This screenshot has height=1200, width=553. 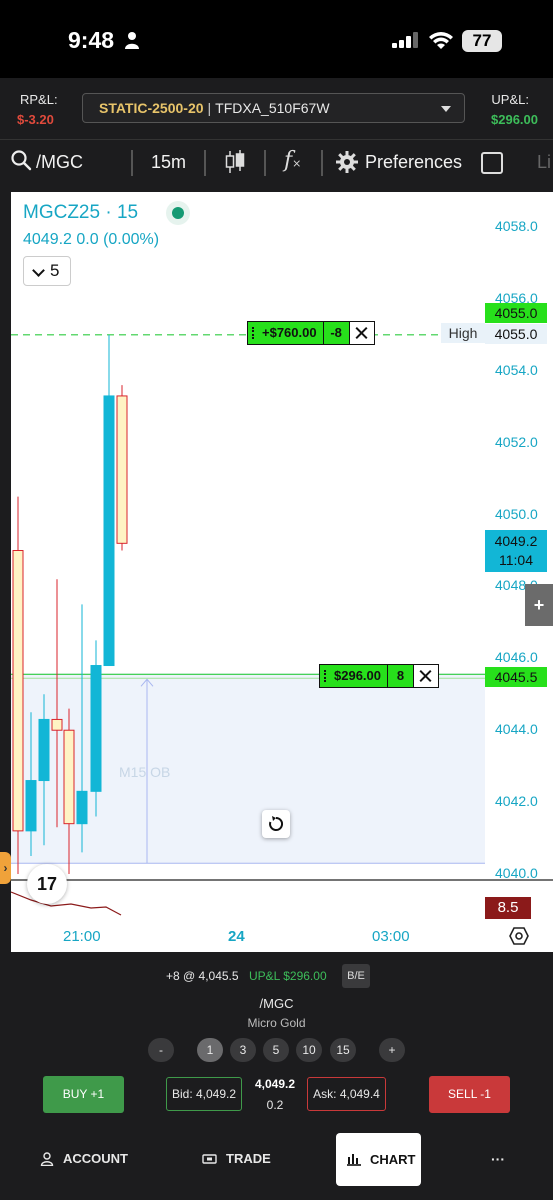 What do you see at coordinates (91, 239) in the screenshot?
I see `chart-quote: 4049.2 0.0 (0.00%)` at bounding box center [91, 239].